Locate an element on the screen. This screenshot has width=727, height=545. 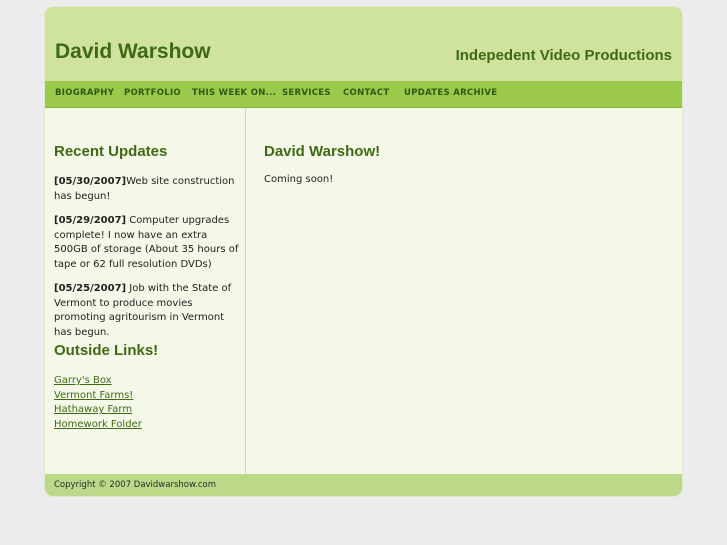
nav-biography: BIOGRAPHY is located at coordinates (84, 93).